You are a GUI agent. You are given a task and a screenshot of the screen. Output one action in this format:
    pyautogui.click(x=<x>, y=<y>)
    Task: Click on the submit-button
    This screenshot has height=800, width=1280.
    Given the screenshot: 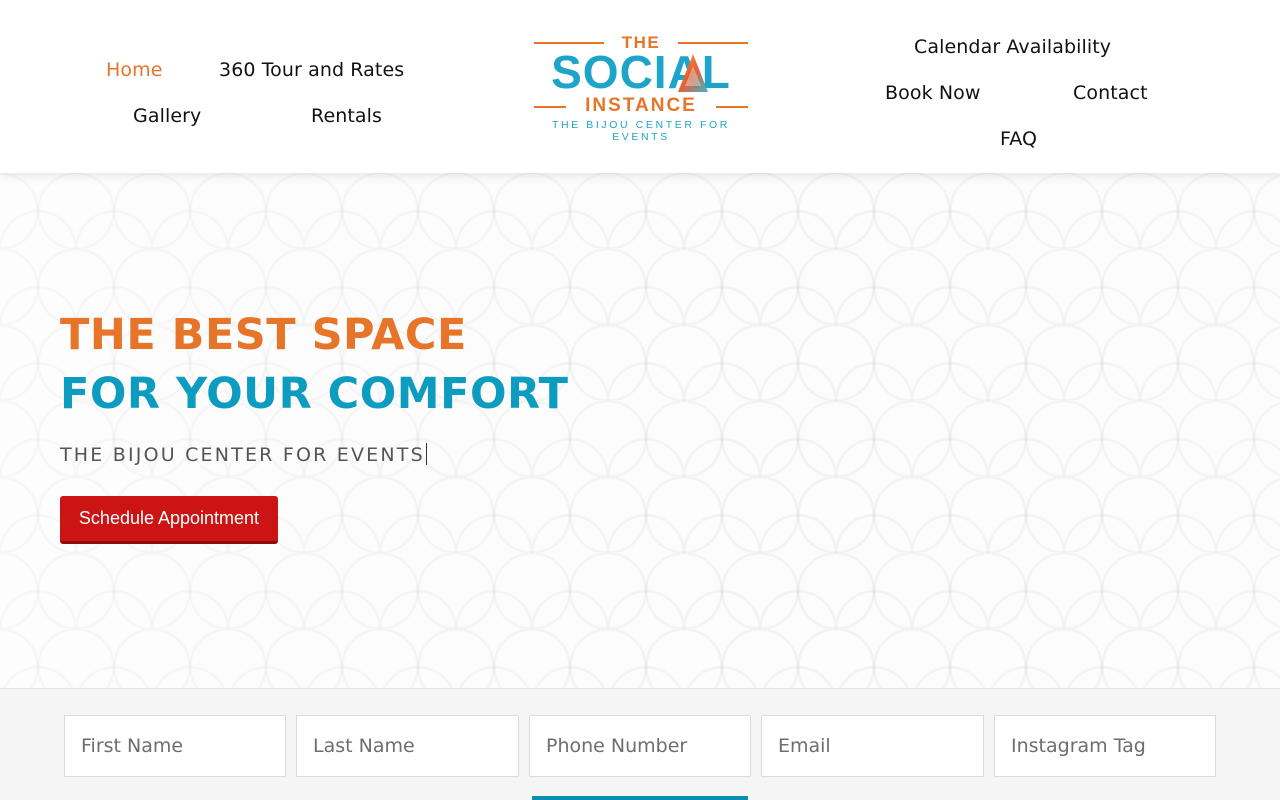 What is the action you would take?
    pyautogui.click(x=640, y=798)
    